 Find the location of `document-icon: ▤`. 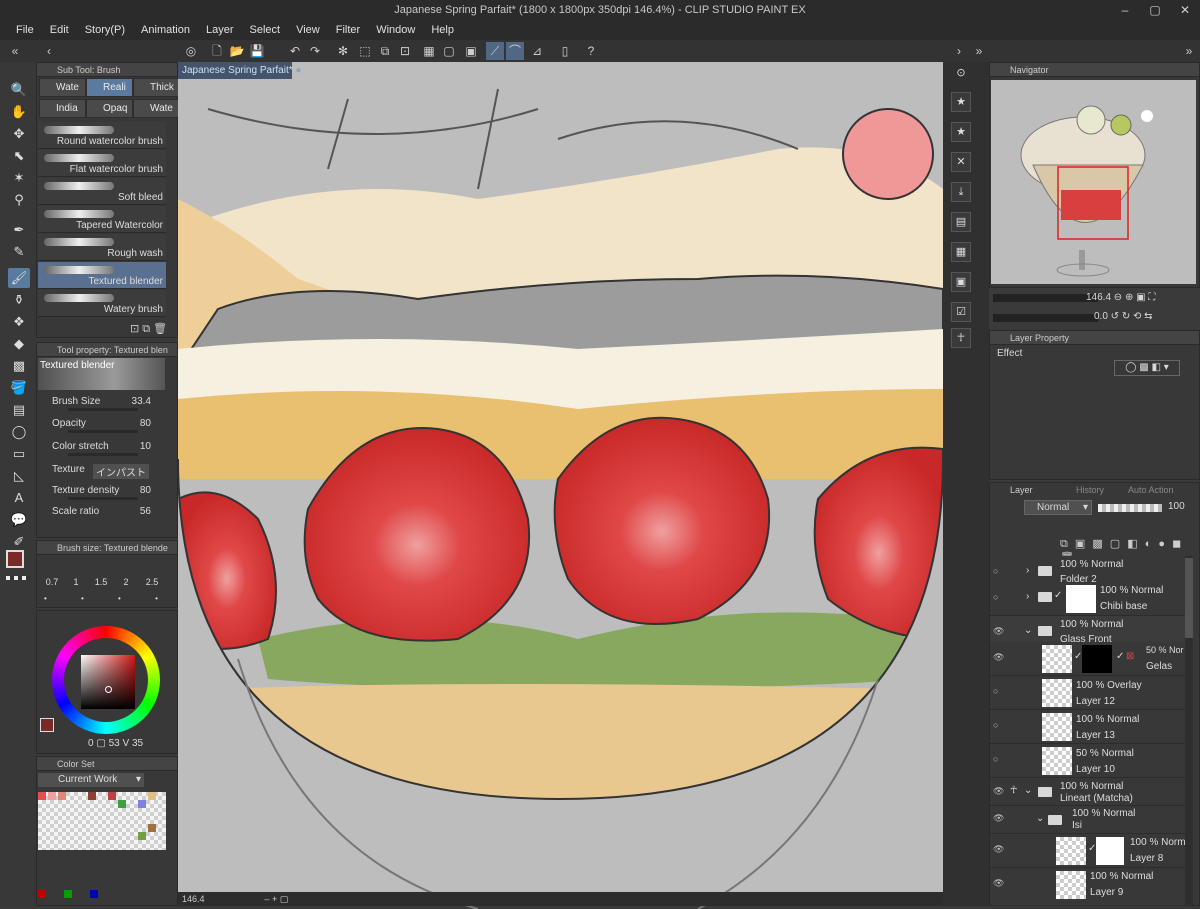

document-icon: ▤ is located at coordinates (961, 222).